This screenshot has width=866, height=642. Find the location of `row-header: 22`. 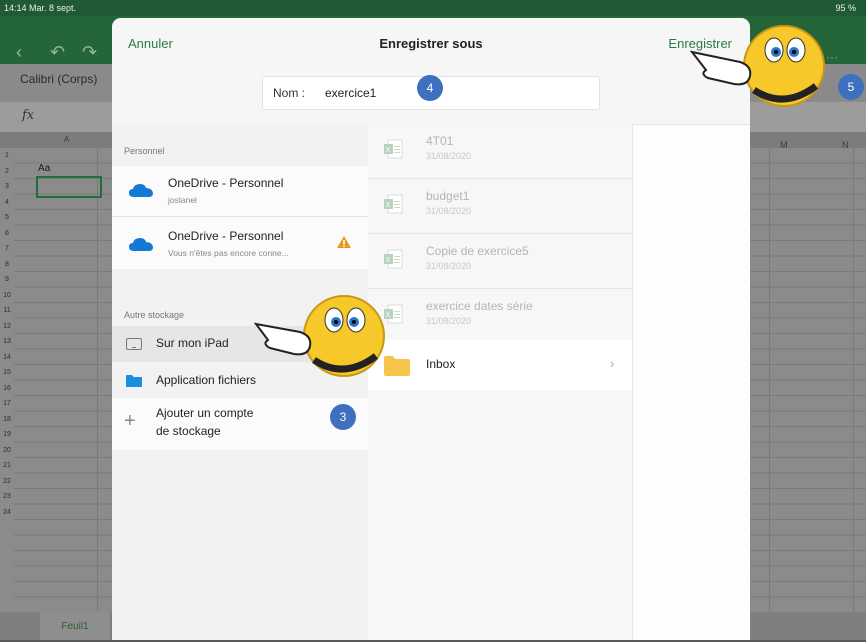

row-header: 22 is located at coordinates (7, 482).